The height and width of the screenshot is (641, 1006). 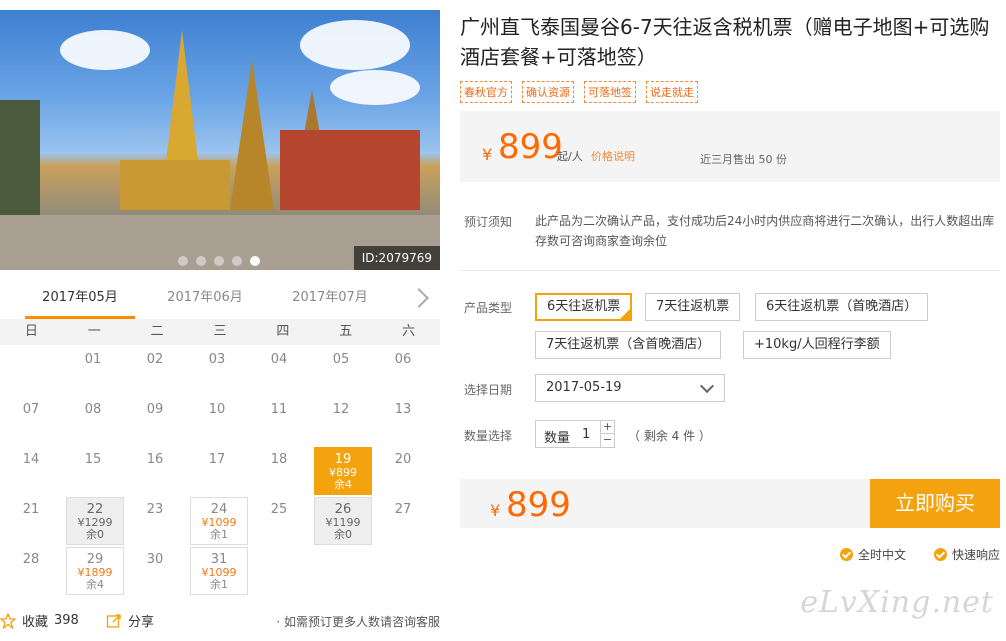 I want to click on star-icon, so click(x=8, y=620).